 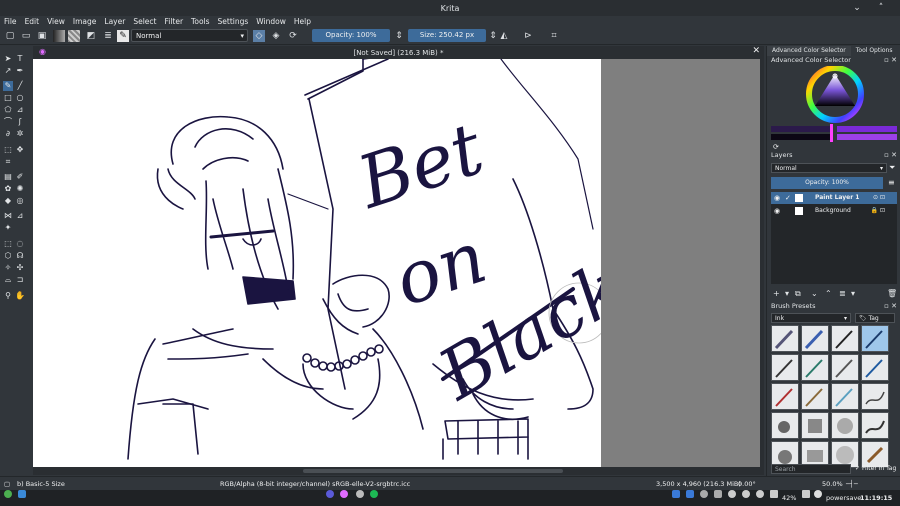 What do you see at coordinates (293, 36) in the screenshot?
I see `reload-preset-icon: ⟳` at bounding box center [293, 36].